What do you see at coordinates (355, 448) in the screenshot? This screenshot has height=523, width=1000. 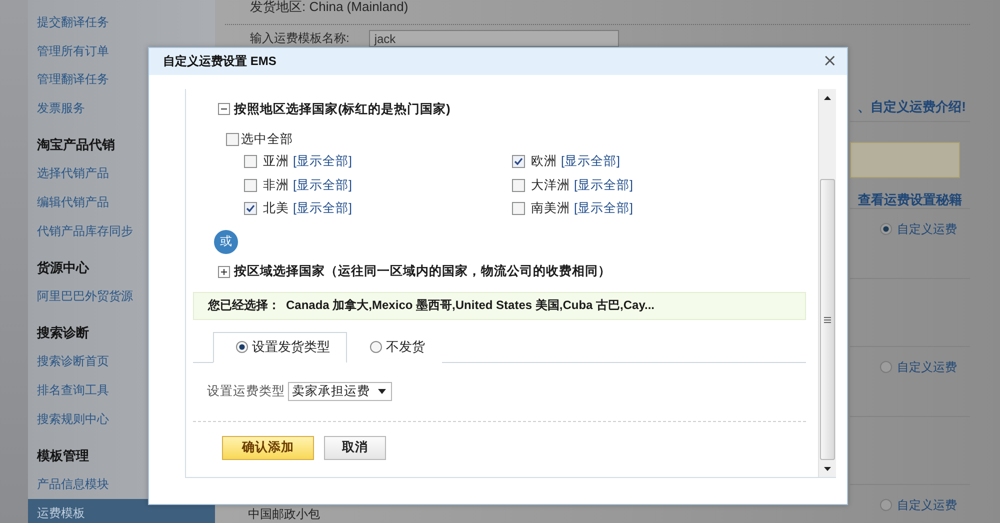 I see `cancel-button: 取消` at bounding box center [355, 448].